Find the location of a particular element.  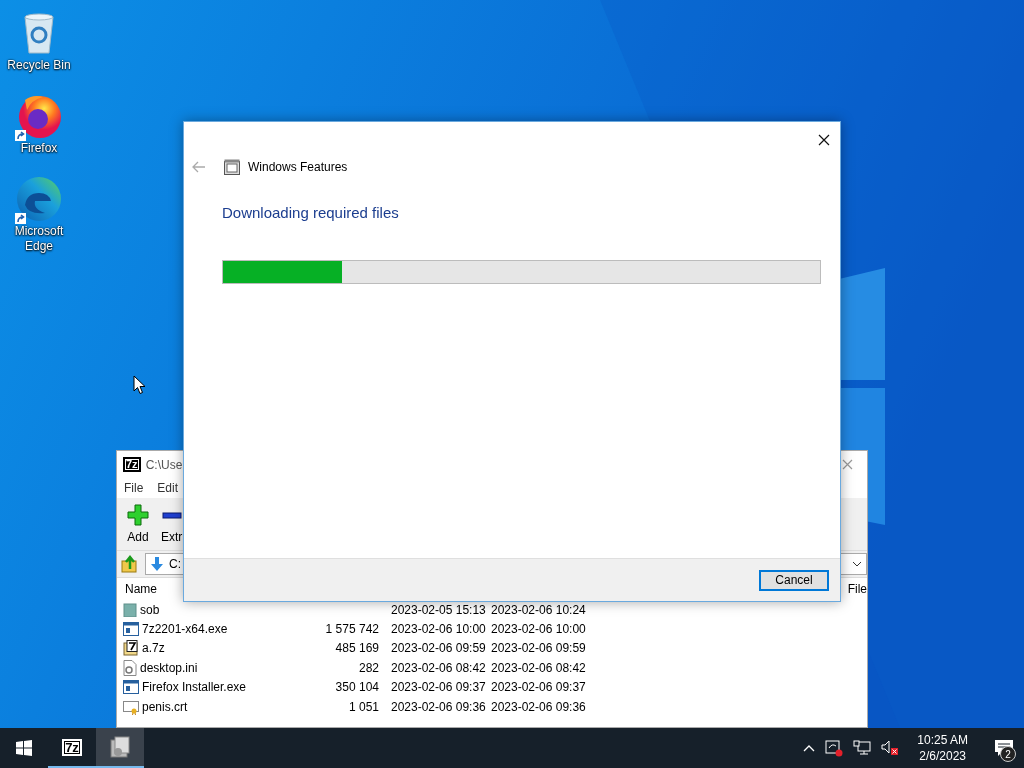

dialog-heading: Downloading required files is located at coordinates (310, 213).